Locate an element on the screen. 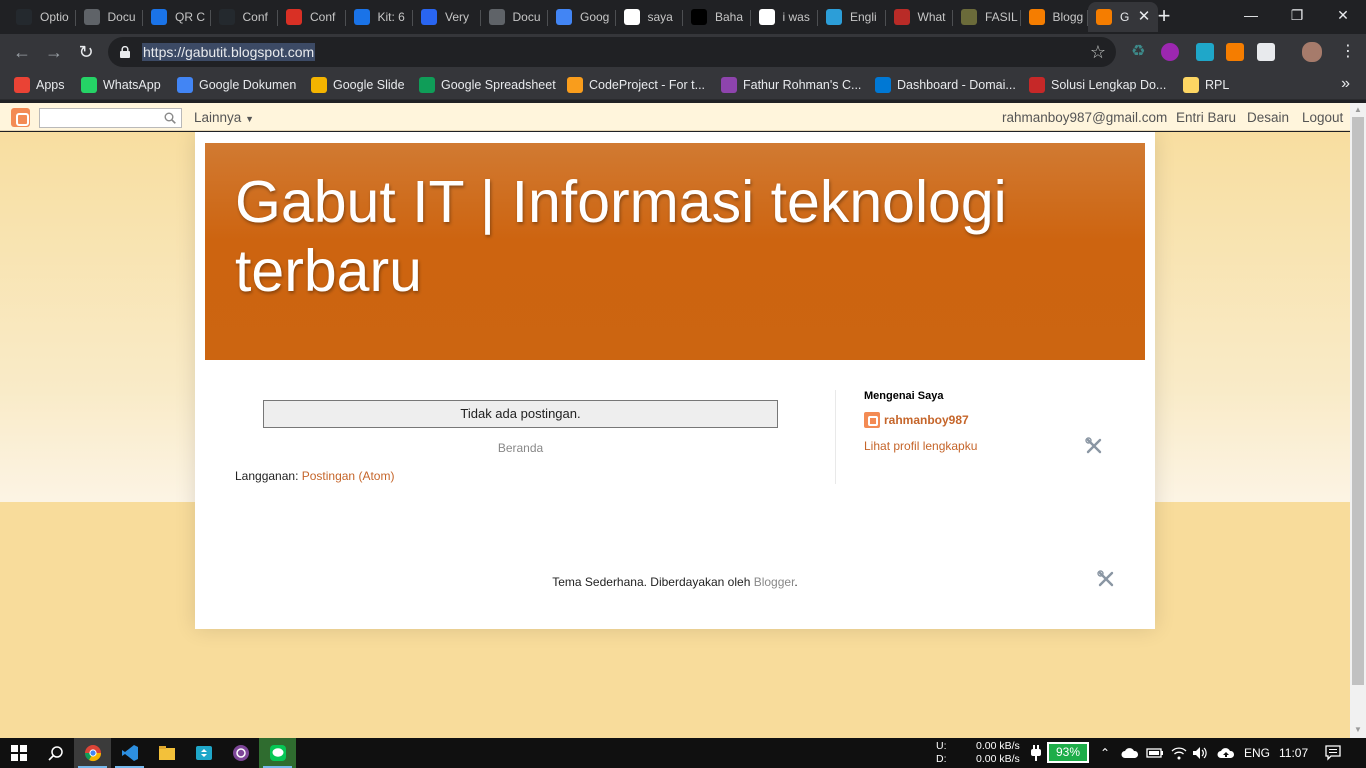 Image resolution: width=1366 pixels, height=768 pixels. tab-label: Kit: 6 is located at coordinates (391, 17).